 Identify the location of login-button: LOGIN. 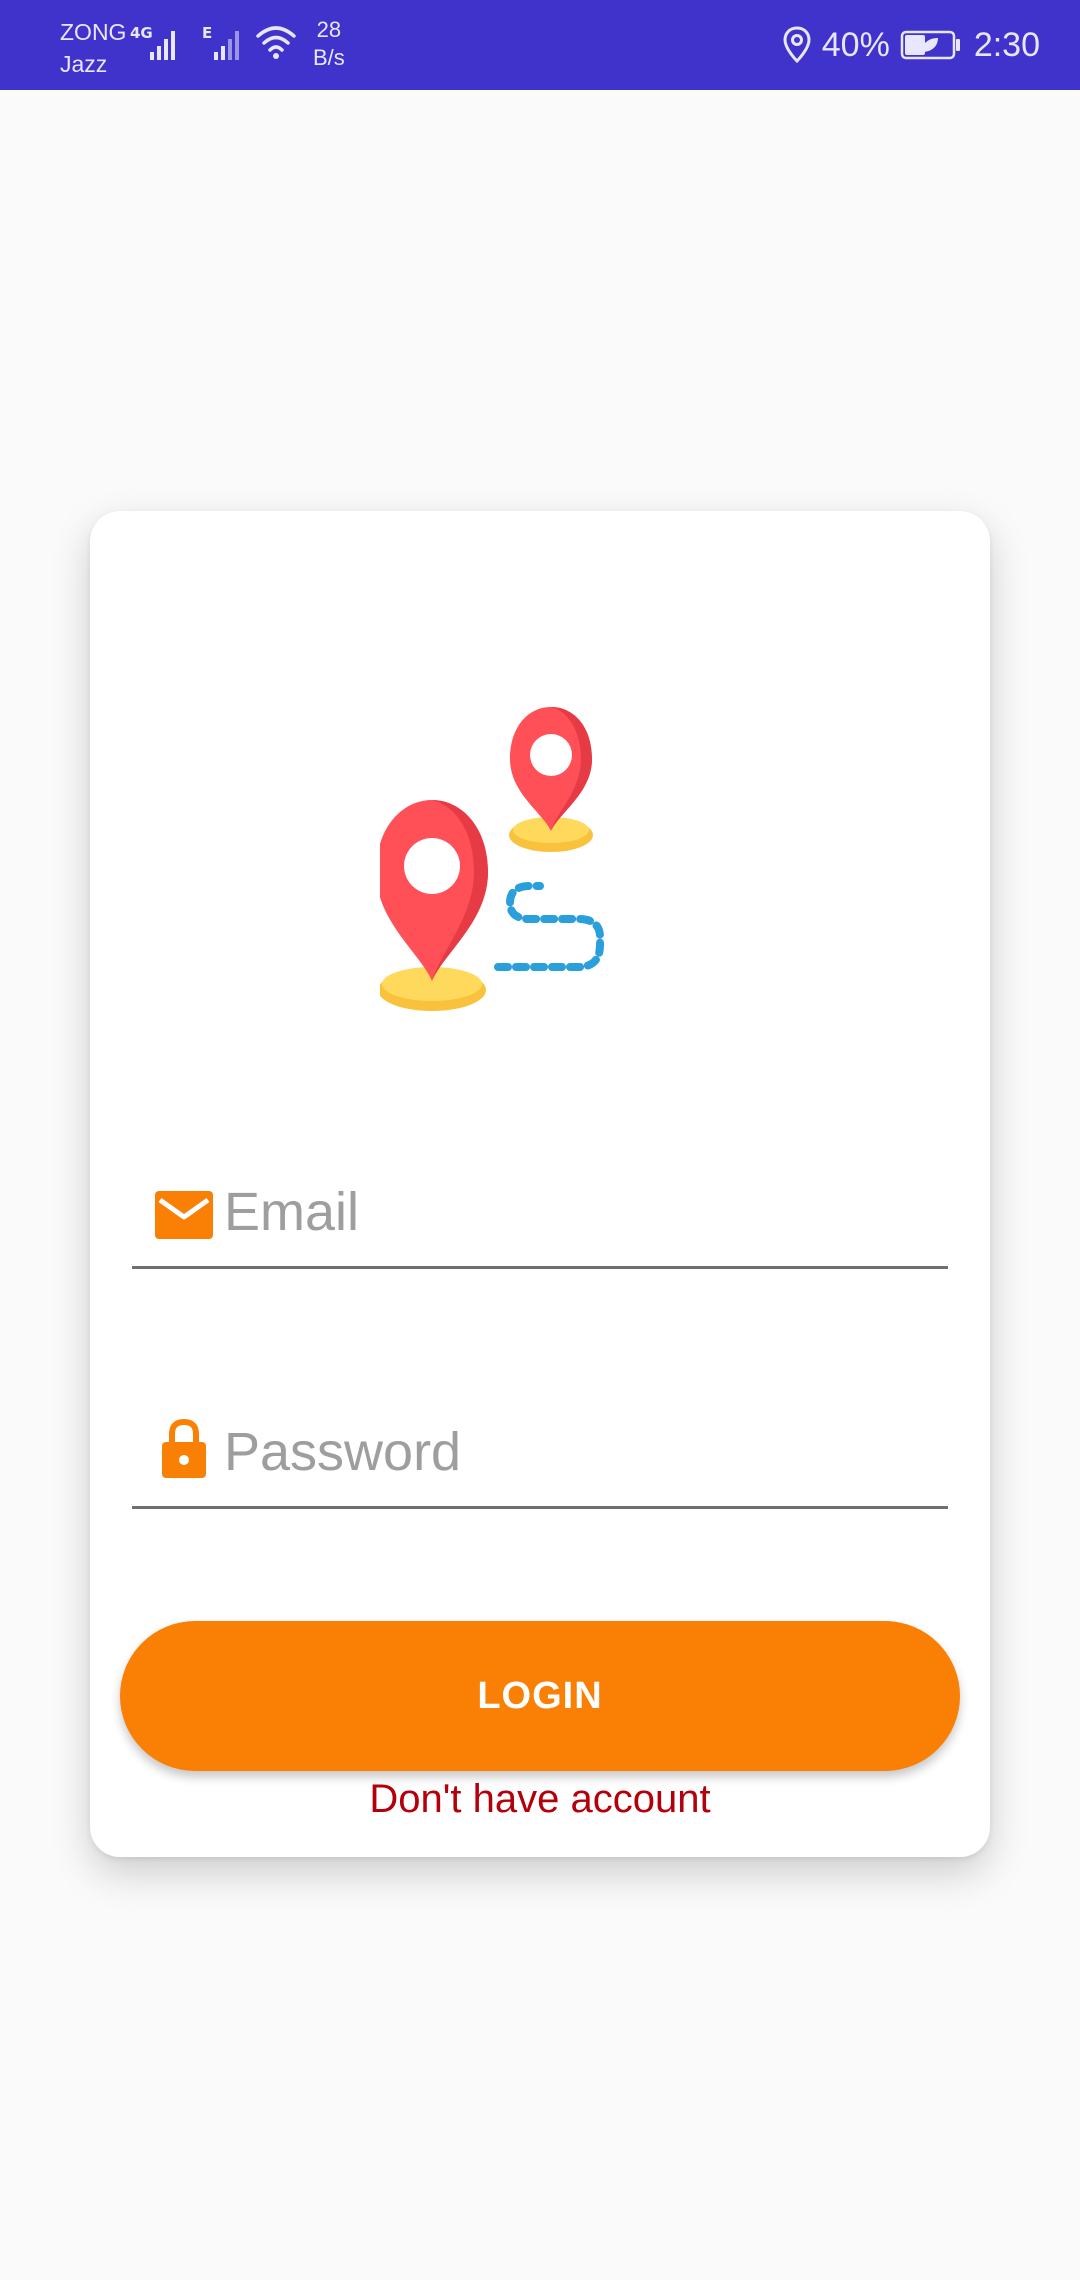
(540, 1696).